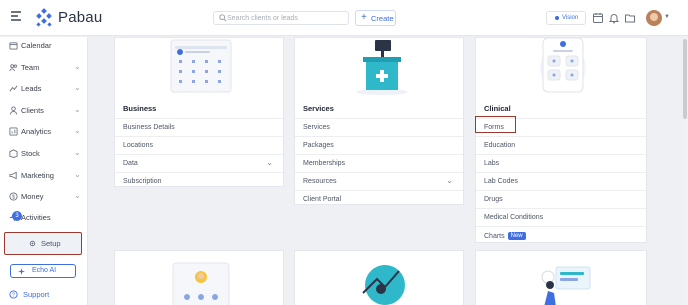  I want to click on row-label: Medical Conditions, so click(514, 217).